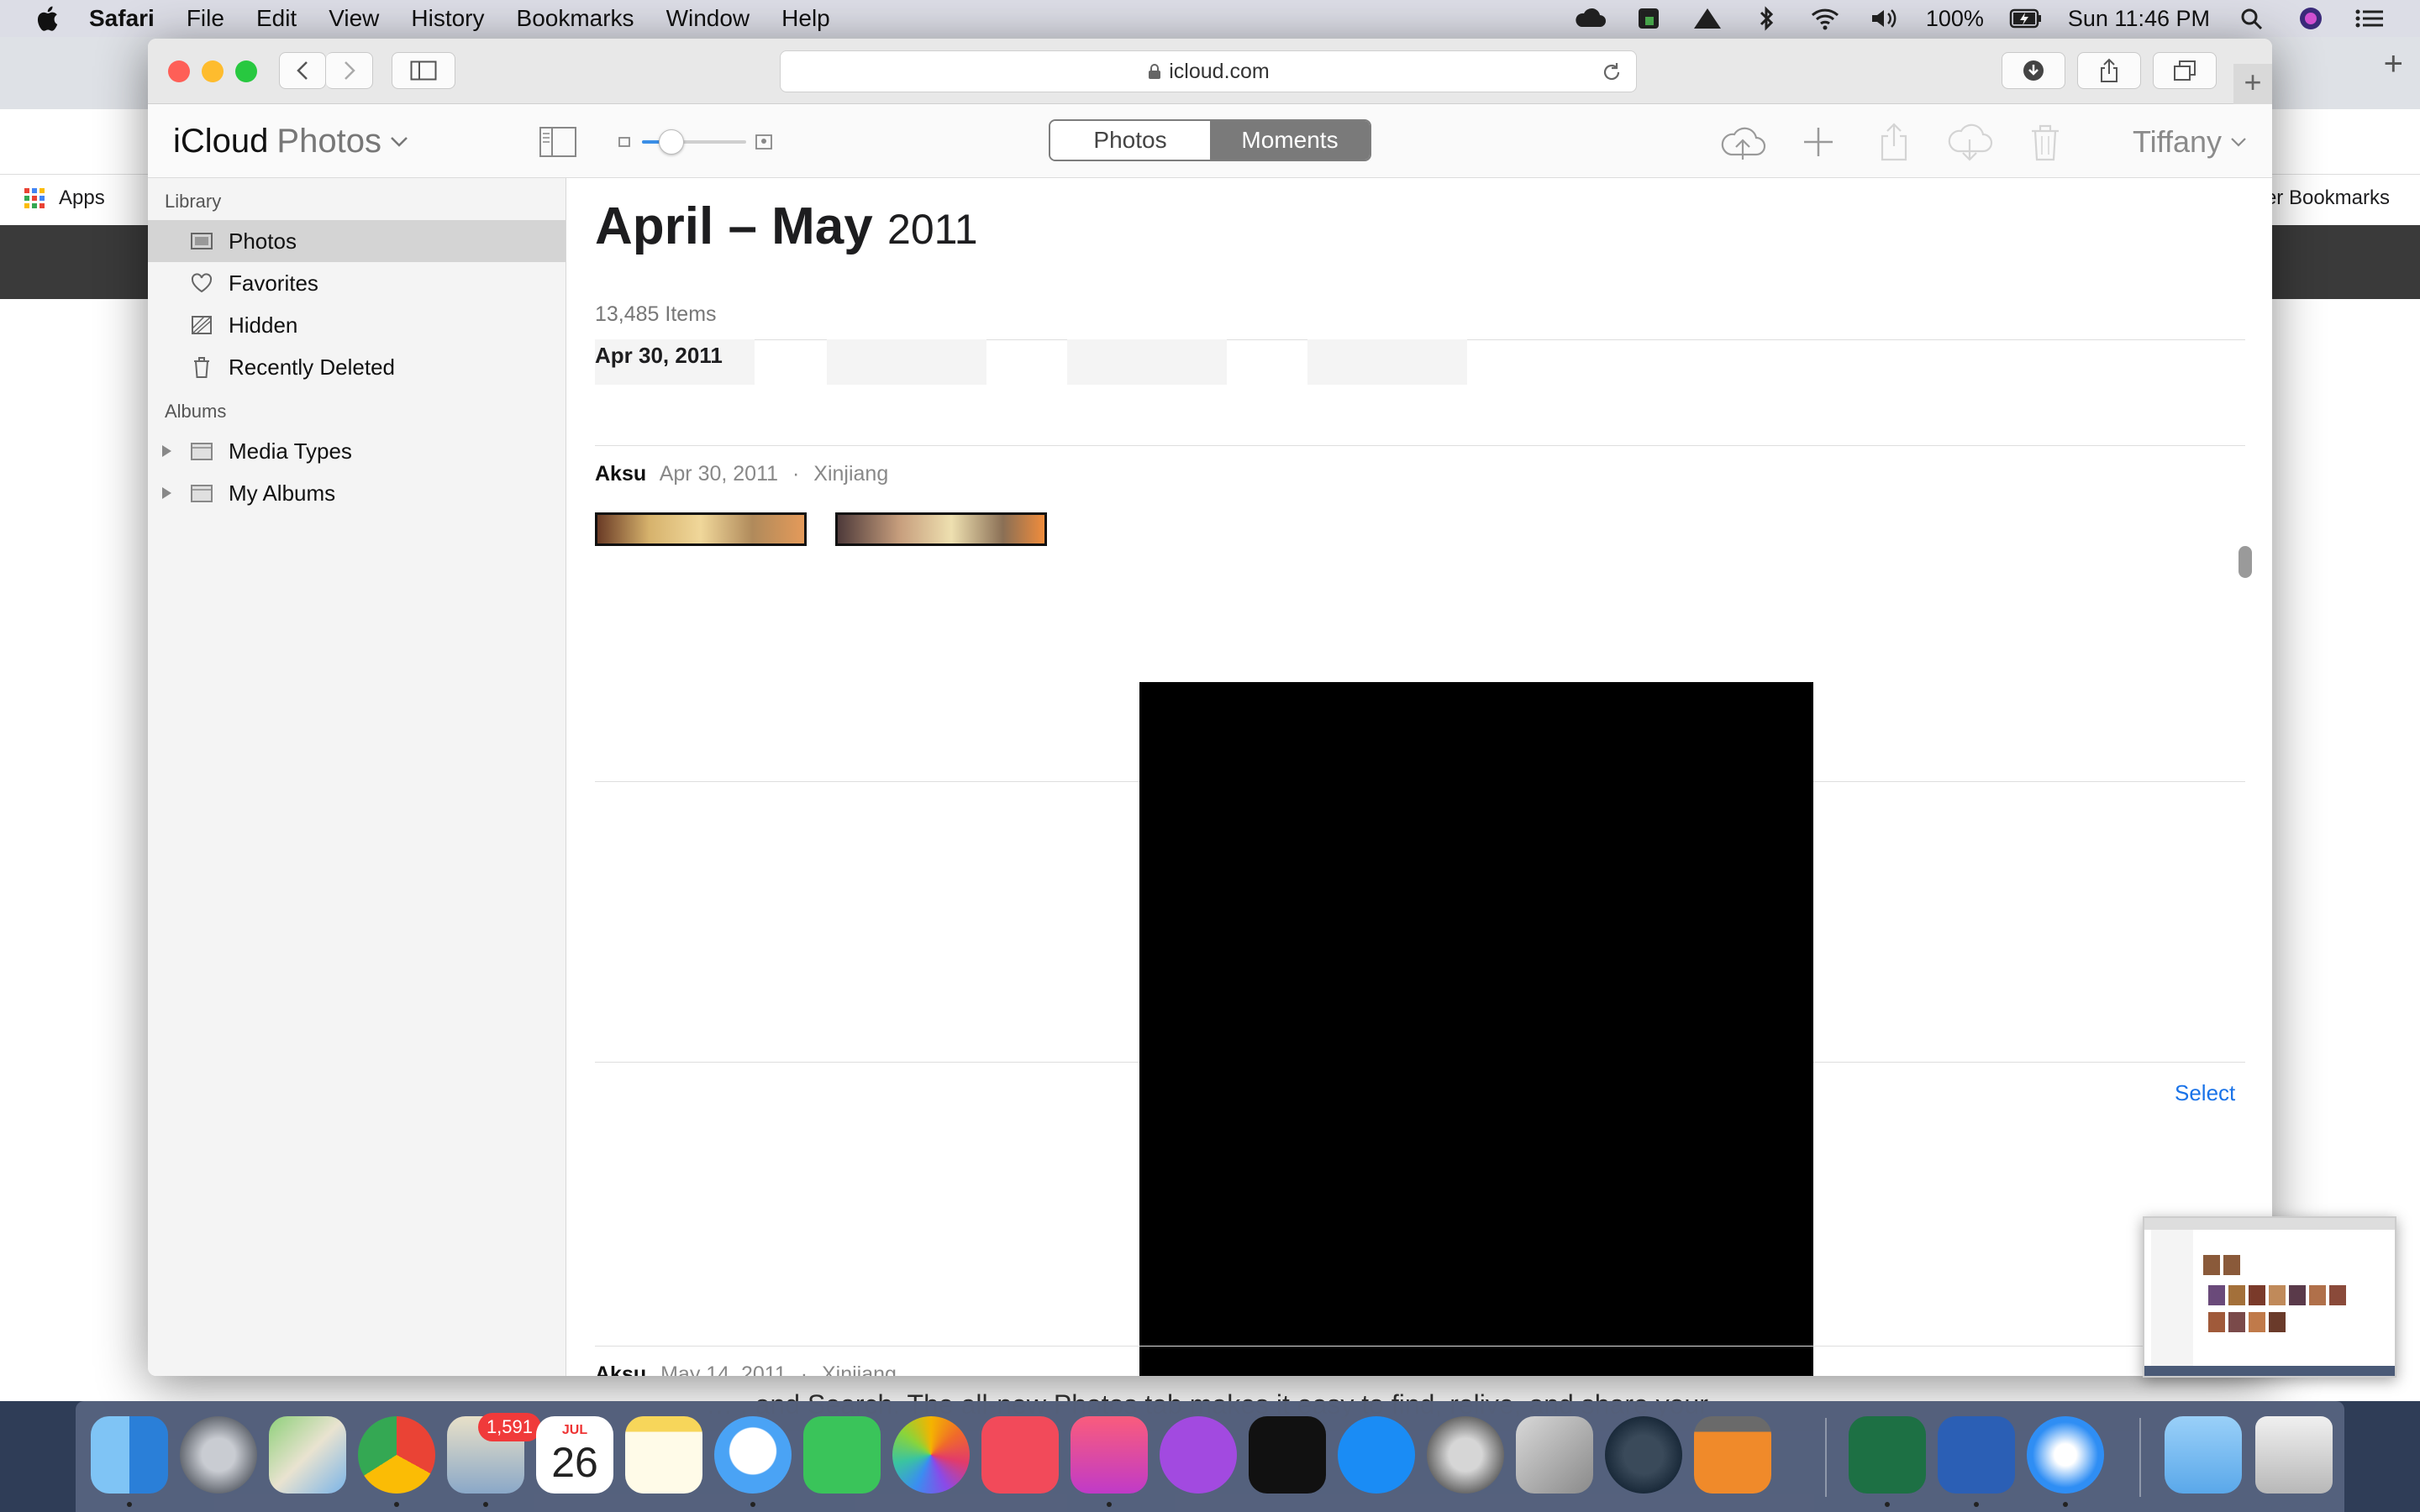 The height and width of the screenshot is (1512, 2420). I want to click on icloud-status-icon, so click(1590, 18).